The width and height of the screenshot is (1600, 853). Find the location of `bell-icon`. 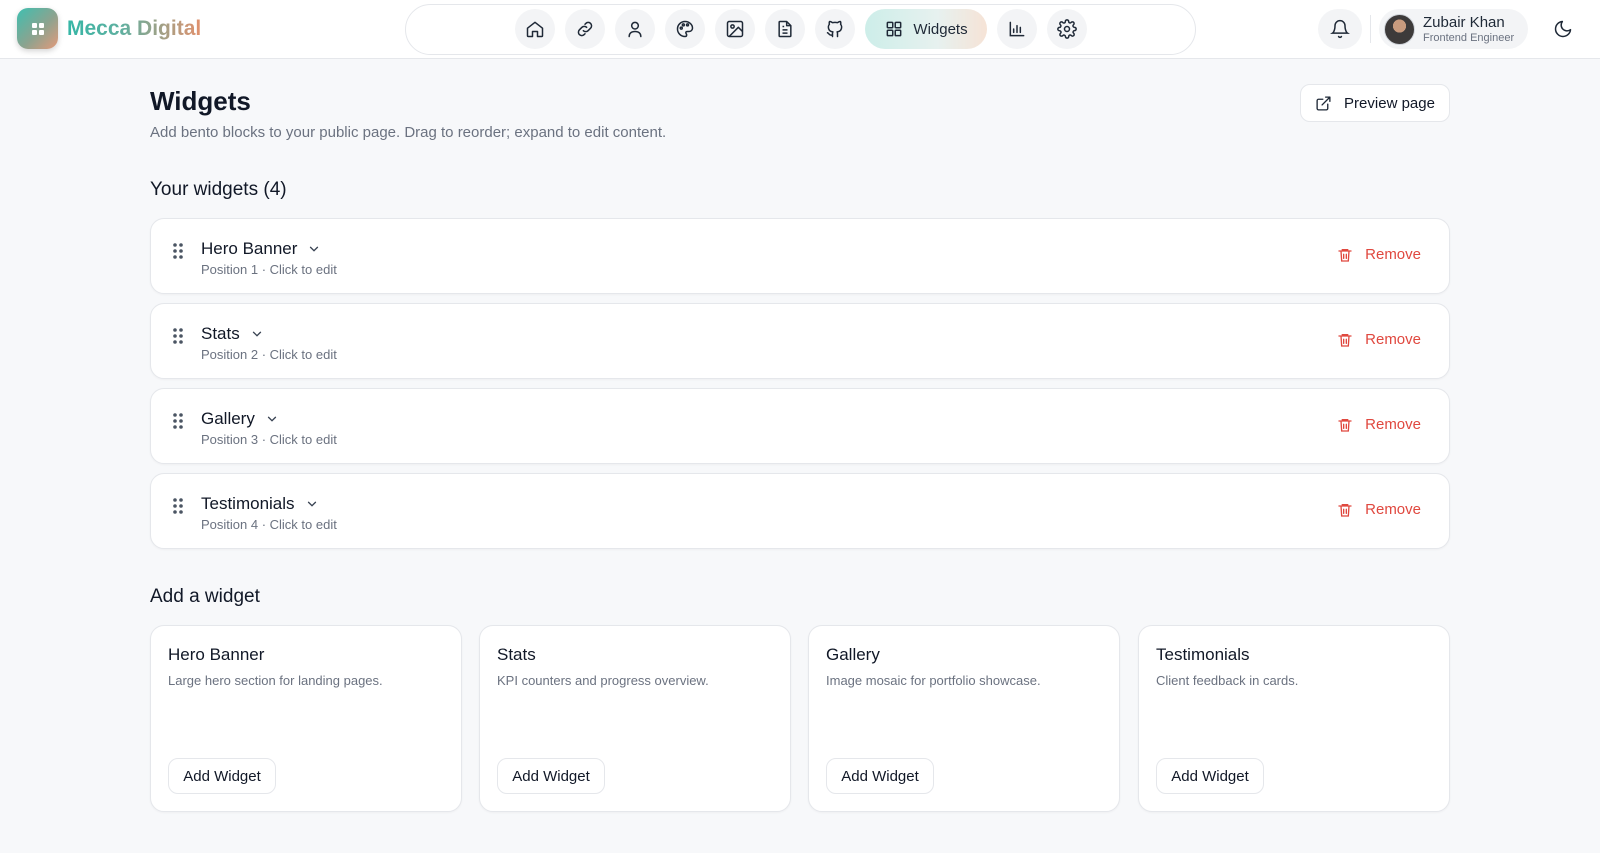

bell-icon is located at coordinates (1340, 29).